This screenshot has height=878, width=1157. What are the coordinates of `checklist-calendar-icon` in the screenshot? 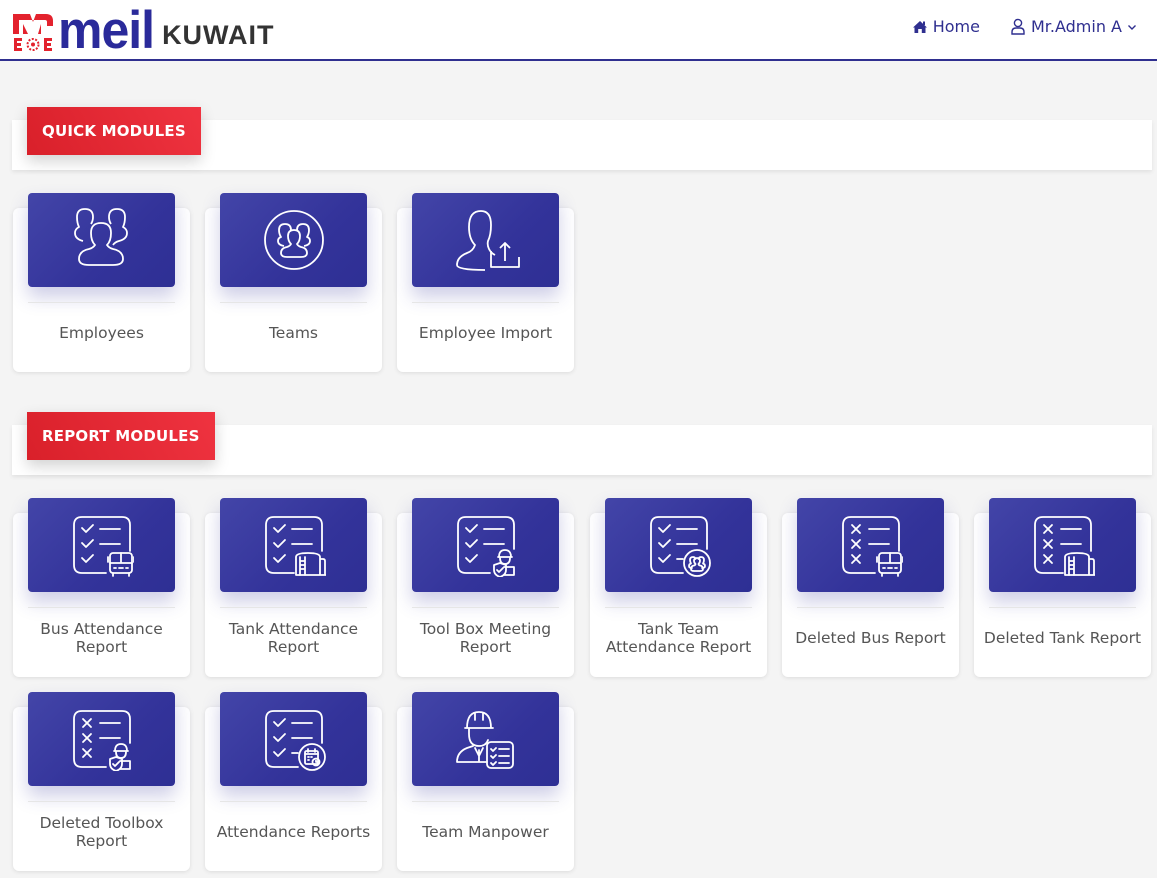 It's located at (293, 739).